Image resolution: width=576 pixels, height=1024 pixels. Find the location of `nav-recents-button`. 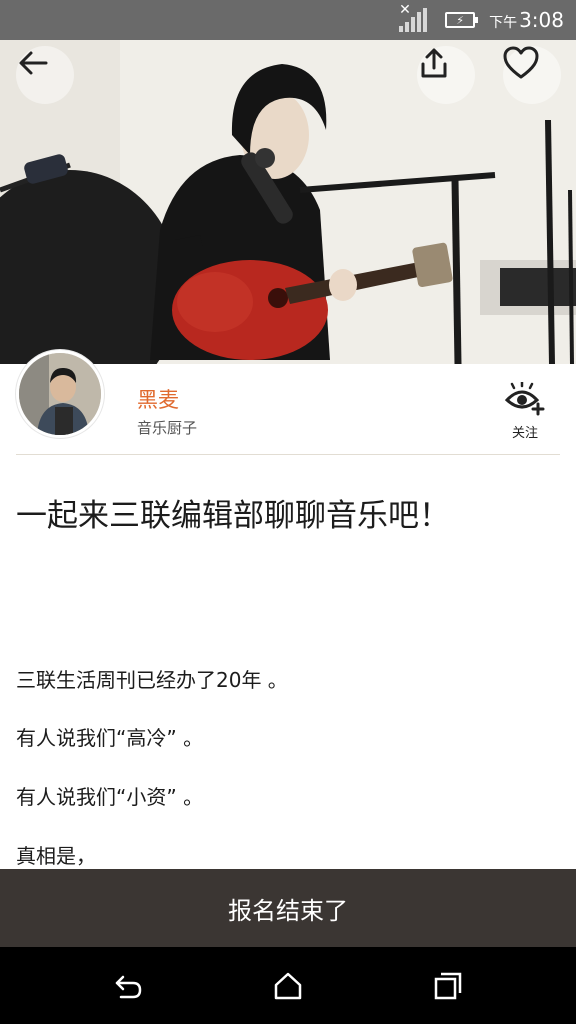

nav-recents-button is located at coordinates (448, 986).